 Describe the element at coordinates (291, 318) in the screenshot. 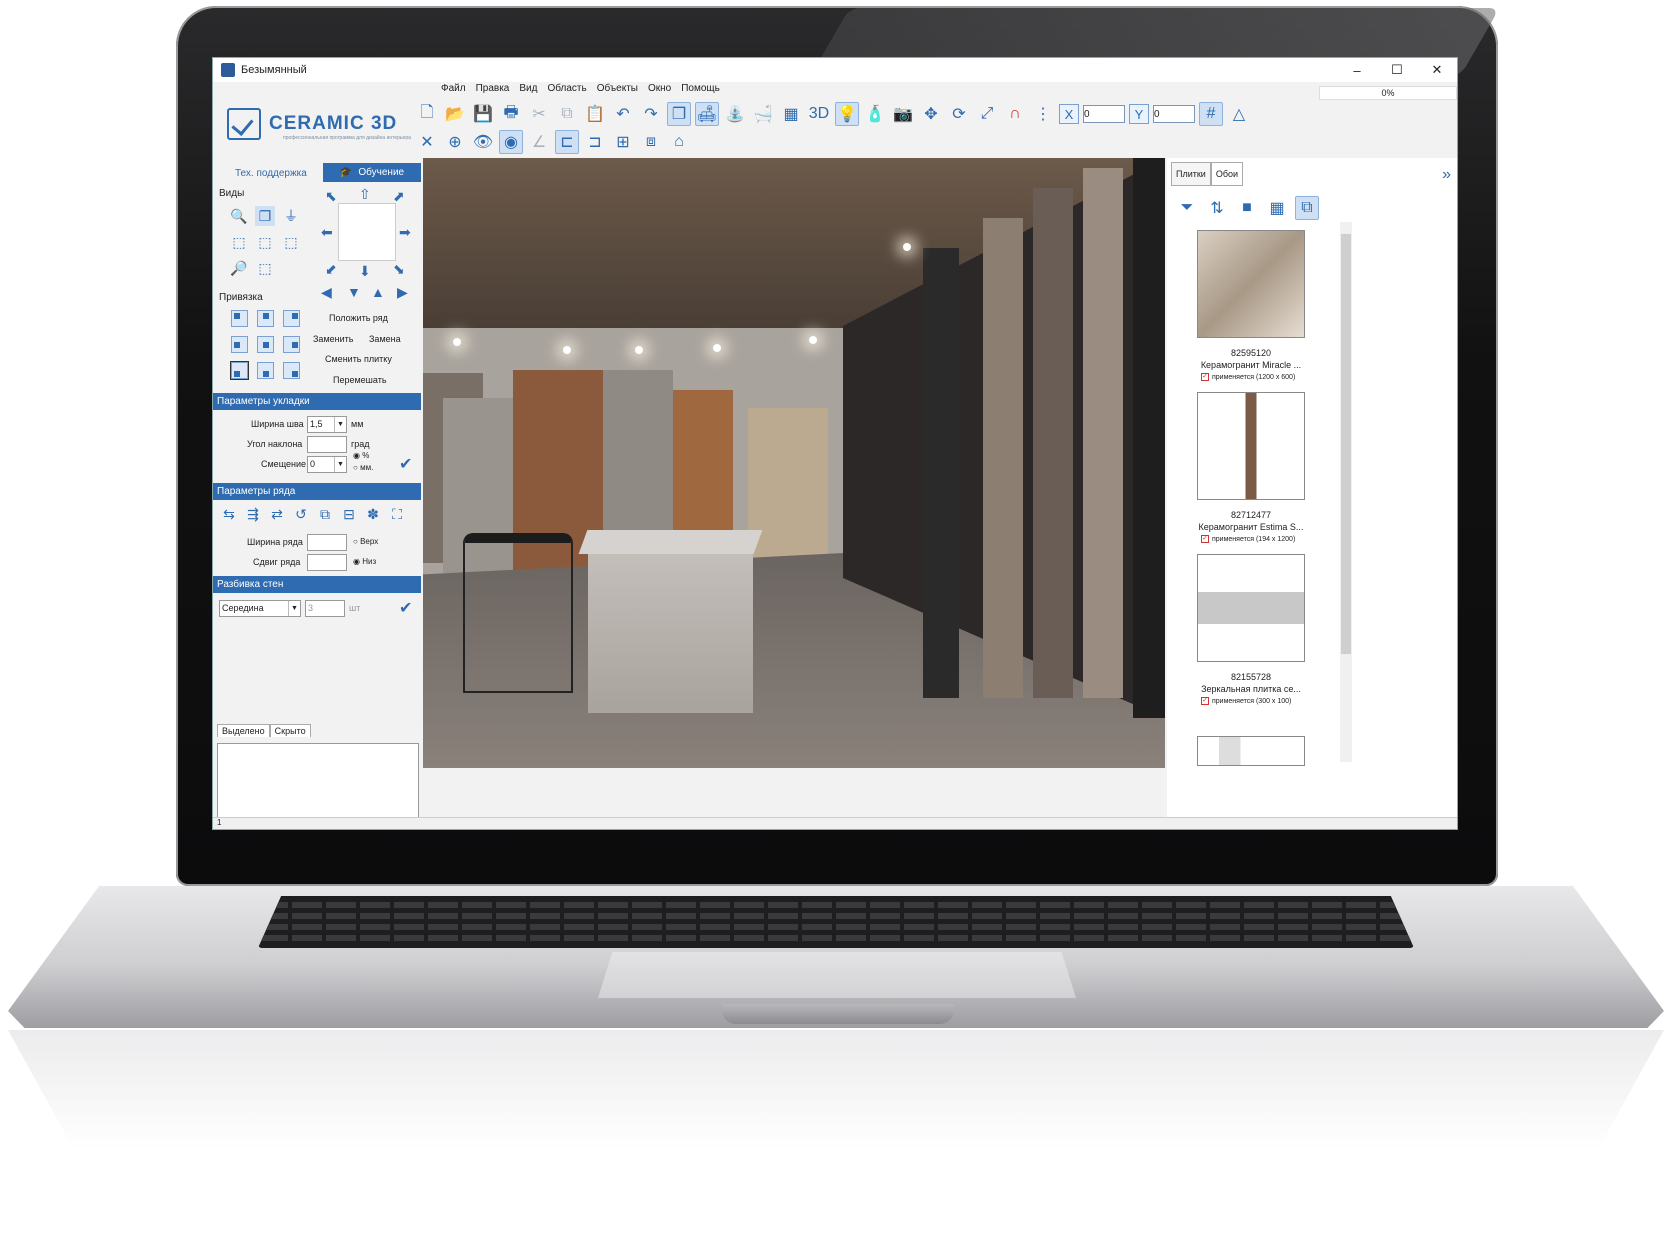

I see `snap-top-right` at that location.